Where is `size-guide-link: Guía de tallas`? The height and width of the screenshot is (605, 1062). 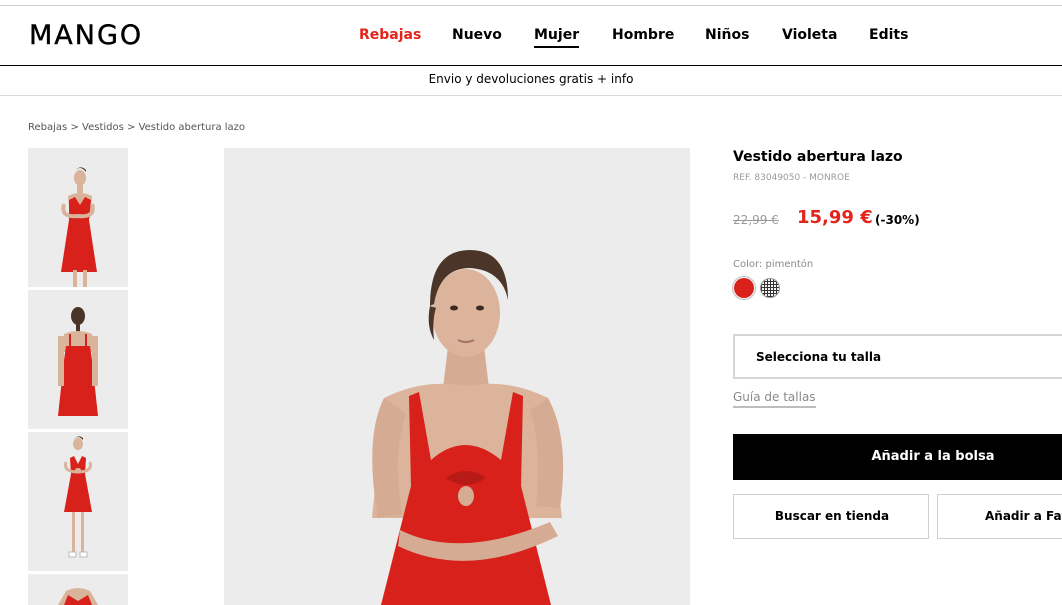 size-guide-link: Guía de tallas is located at coordinates (774, 398).